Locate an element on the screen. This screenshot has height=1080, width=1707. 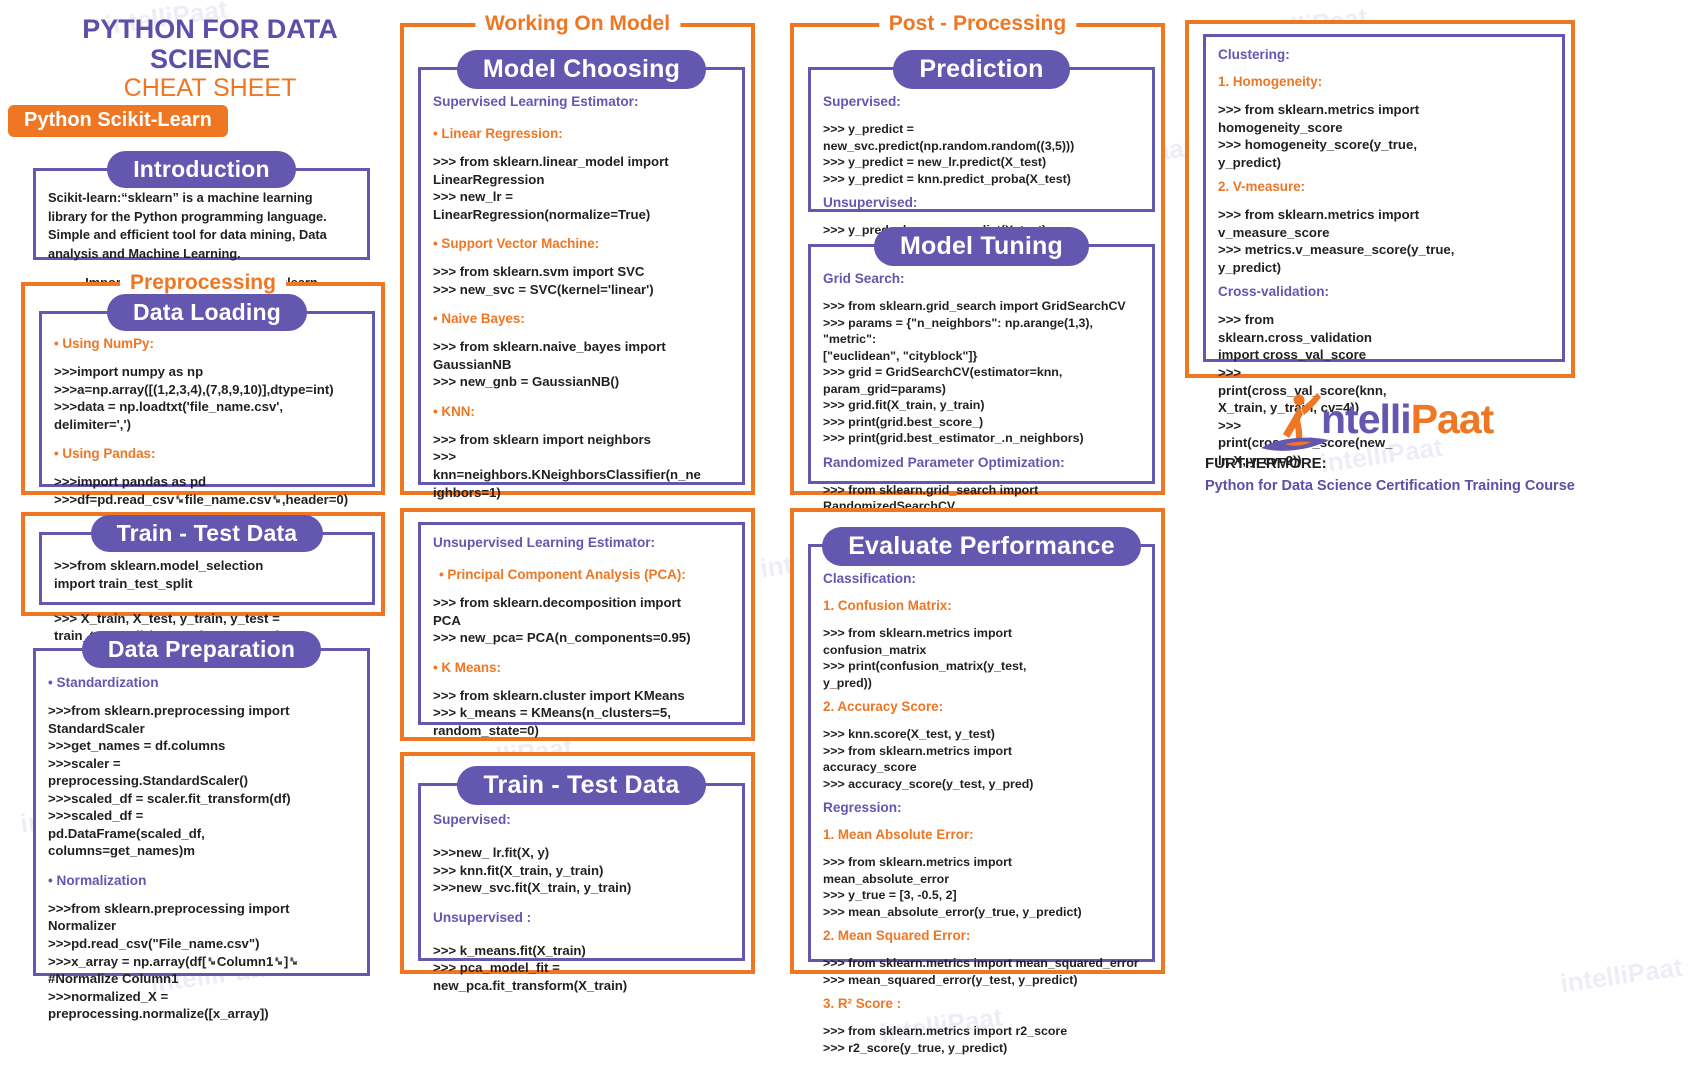
page-subtitle: CHEAT SHEET is located at coordinates (210, 88).